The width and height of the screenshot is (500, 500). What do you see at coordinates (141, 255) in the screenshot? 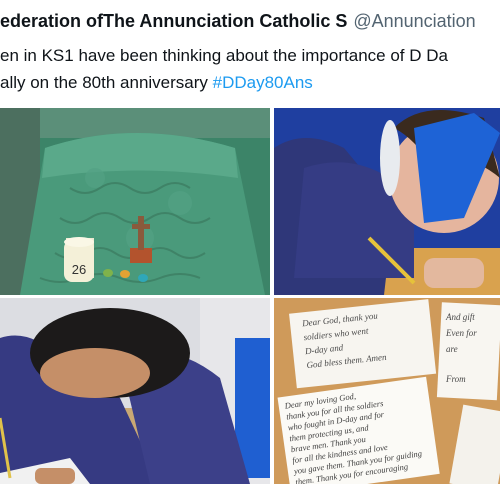
I see `cross-base` at bounding box center [141, 255].